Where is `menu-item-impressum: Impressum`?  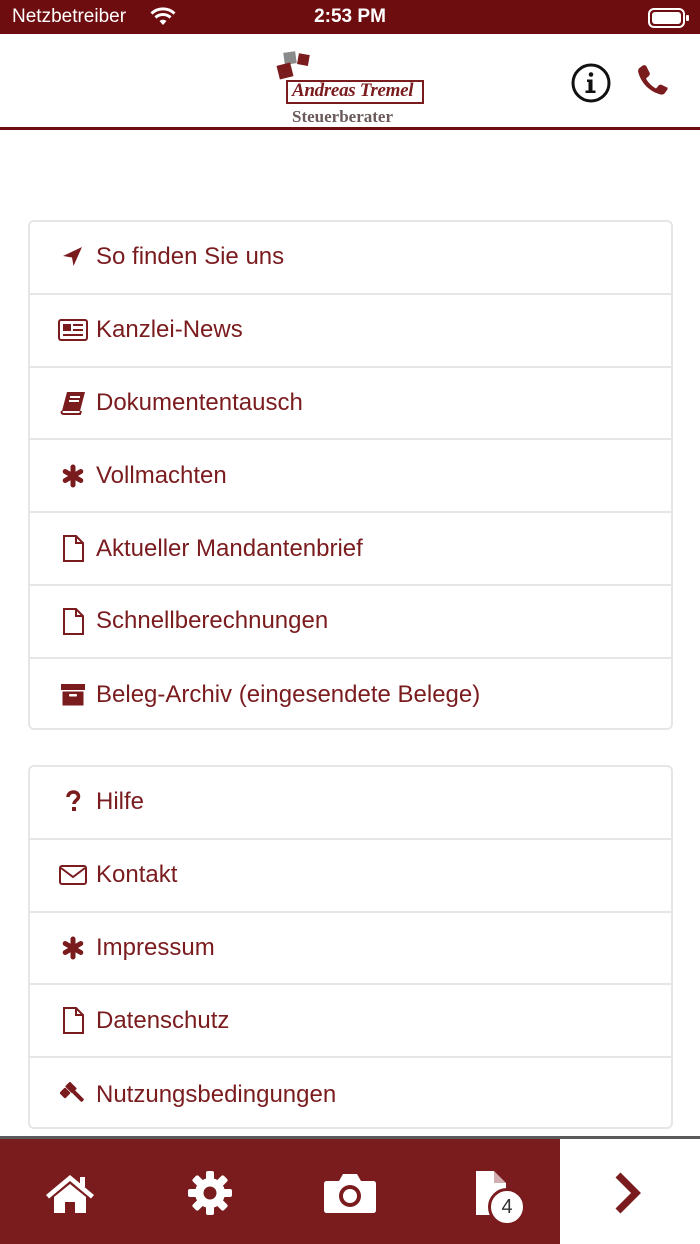
menu-item-impressum: Impressum is located at coordinates (350, 949).